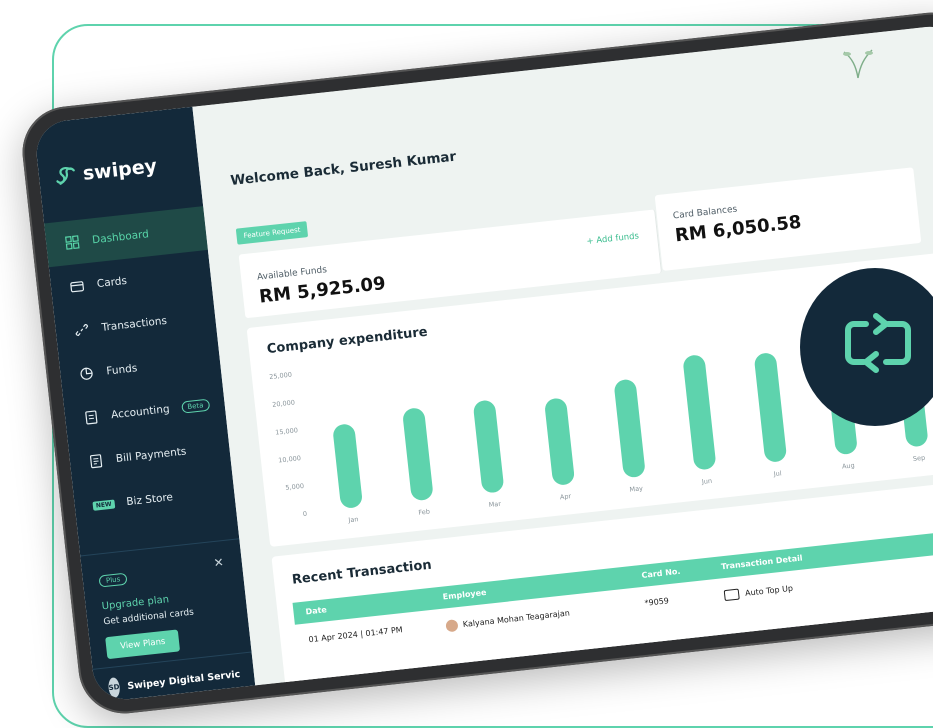 Image resolution: width=933 pixels, height=728 pixels. What do you see at coordinates (424, 511) in the screenshot?
I see `x-tick-label: Feb` at bounding box center [424, 511].